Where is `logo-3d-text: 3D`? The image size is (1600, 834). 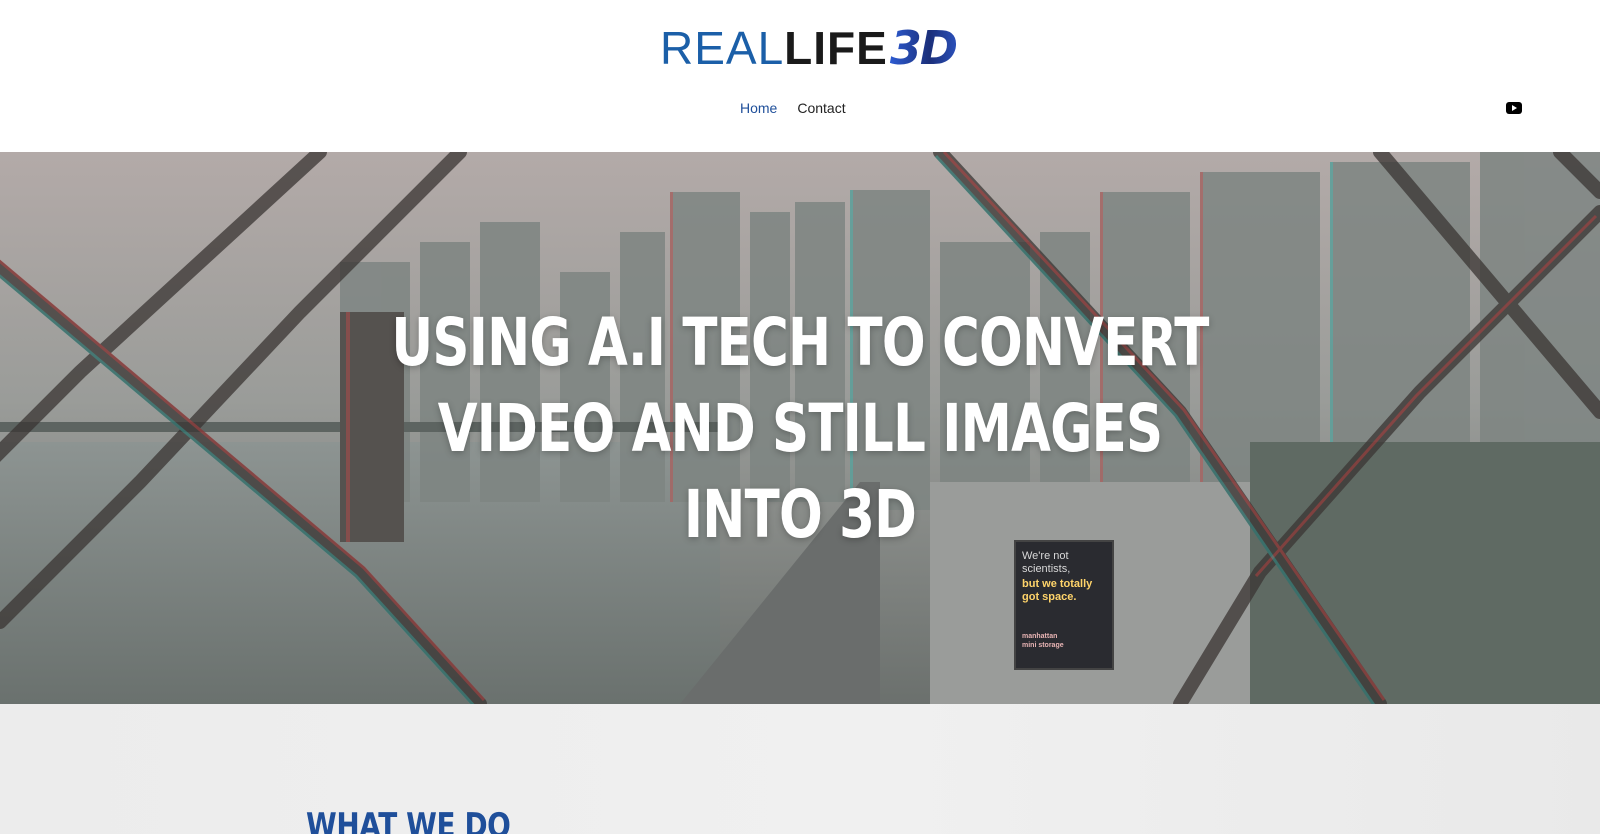
logo-3d-text: 3D is located at coordinates (923, 48).